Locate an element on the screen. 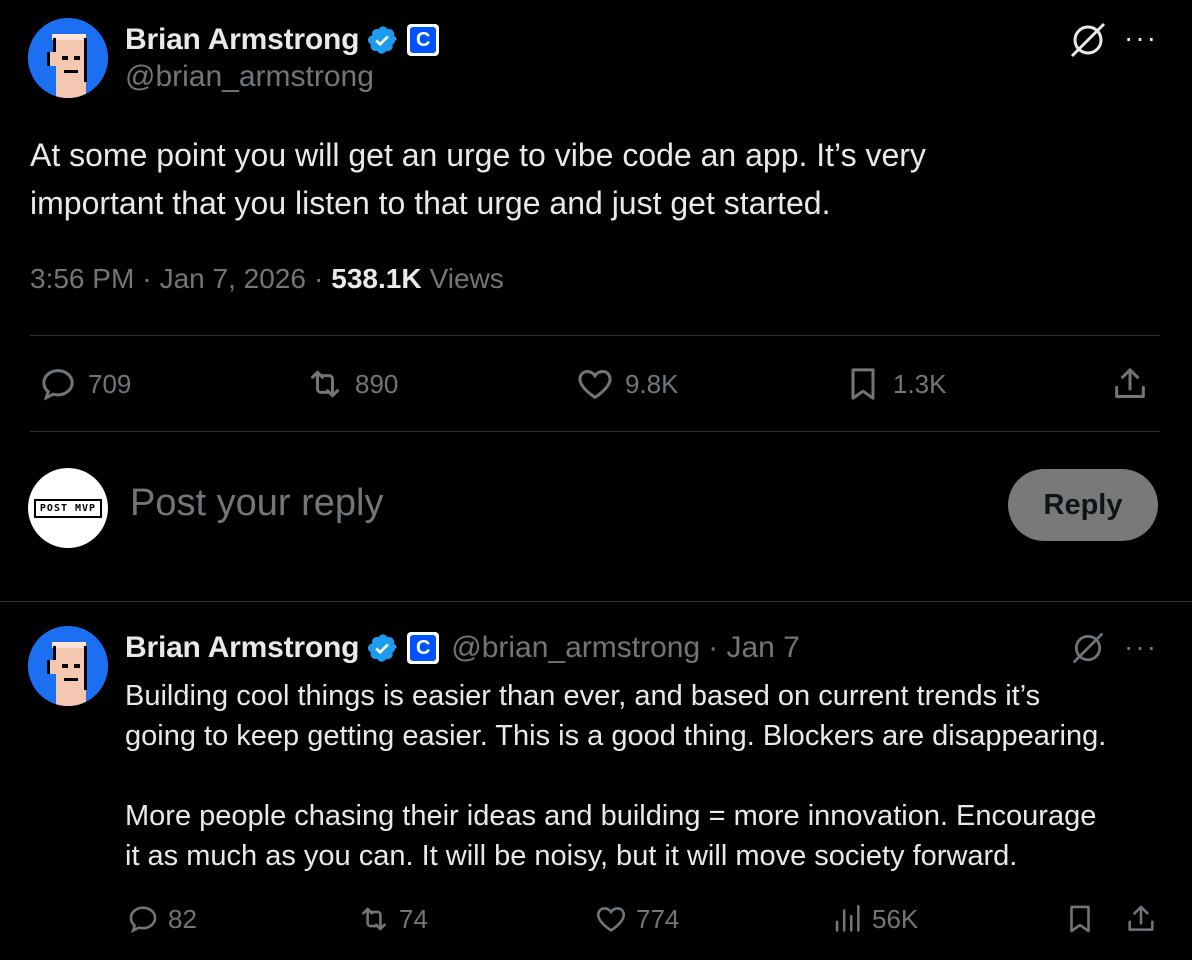 This screenshot has height=960, width=1192. like-count: 774 is located at coordinates (658, 918).